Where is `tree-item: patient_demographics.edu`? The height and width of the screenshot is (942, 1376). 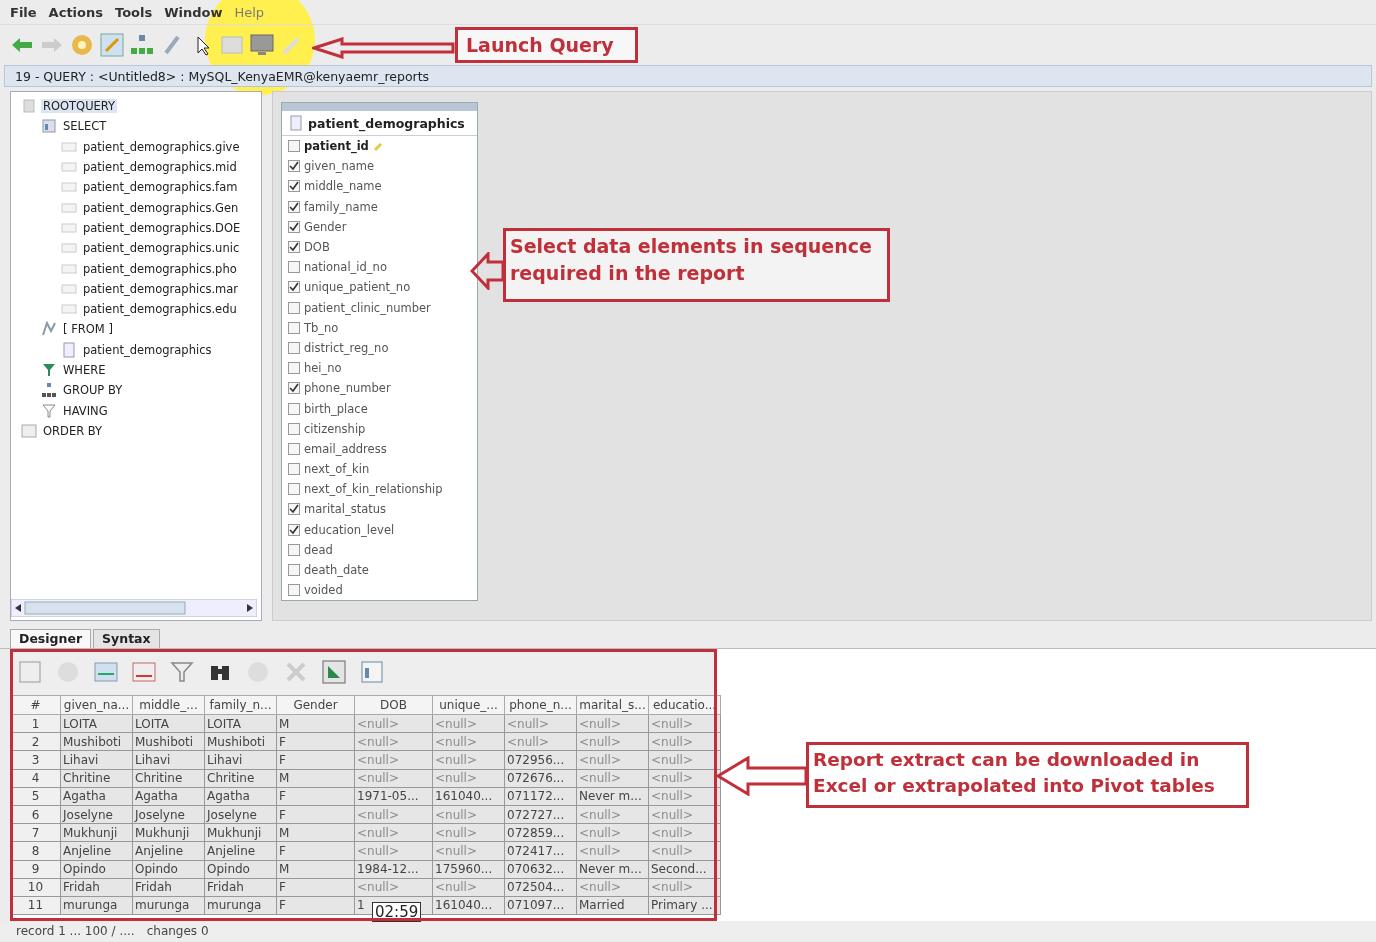 tree-item: patient_demographics.edu is located at coordinates (160, 309).